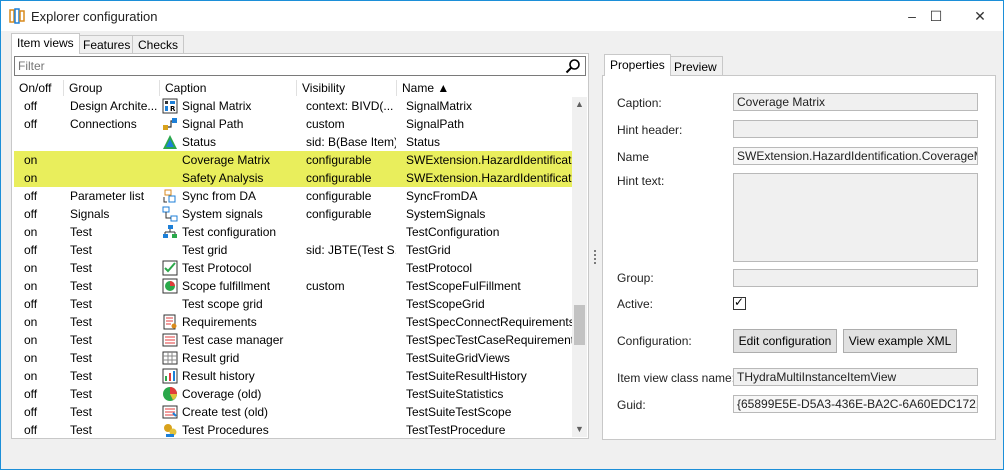 This screenshot has height=470, width=1004. What do you see at coordinates (325, 286) in the screenshot?
I see `visibility-cell: custom` at bounding box center [325, 286].